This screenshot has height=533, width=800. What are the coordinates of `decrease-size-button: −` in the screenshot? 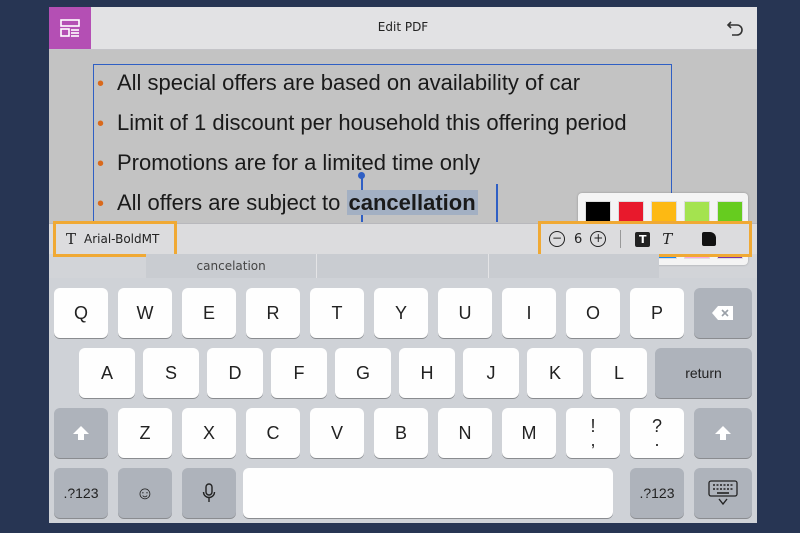 It's located at (557, 239).